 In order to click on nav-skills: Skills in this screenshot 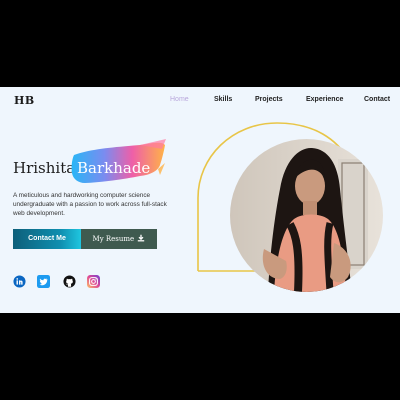, I will do `click(223, 99)`.